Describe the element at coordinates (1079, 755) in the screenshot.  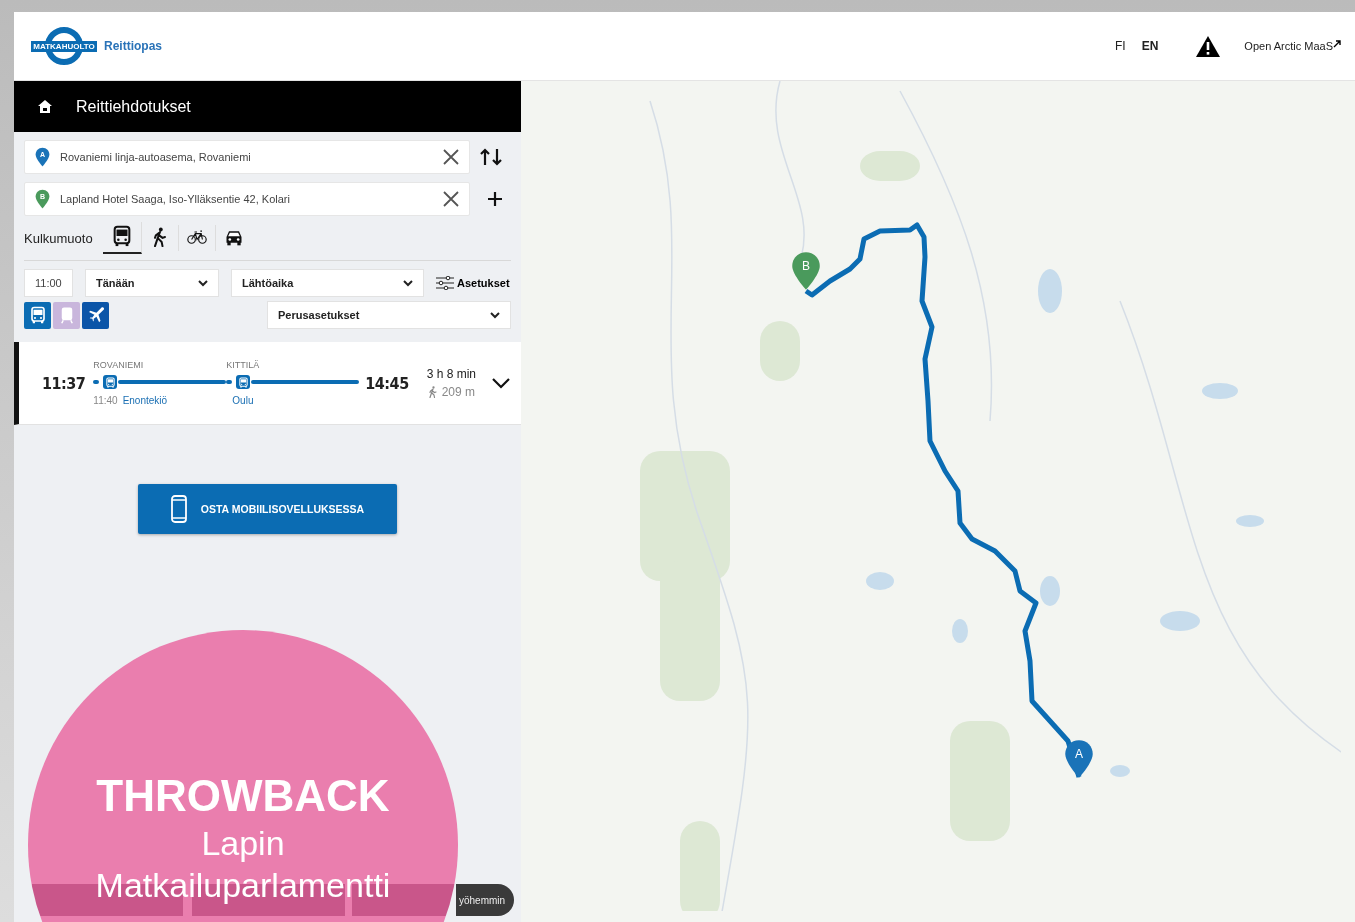
I see `marker-label: A` at that location.